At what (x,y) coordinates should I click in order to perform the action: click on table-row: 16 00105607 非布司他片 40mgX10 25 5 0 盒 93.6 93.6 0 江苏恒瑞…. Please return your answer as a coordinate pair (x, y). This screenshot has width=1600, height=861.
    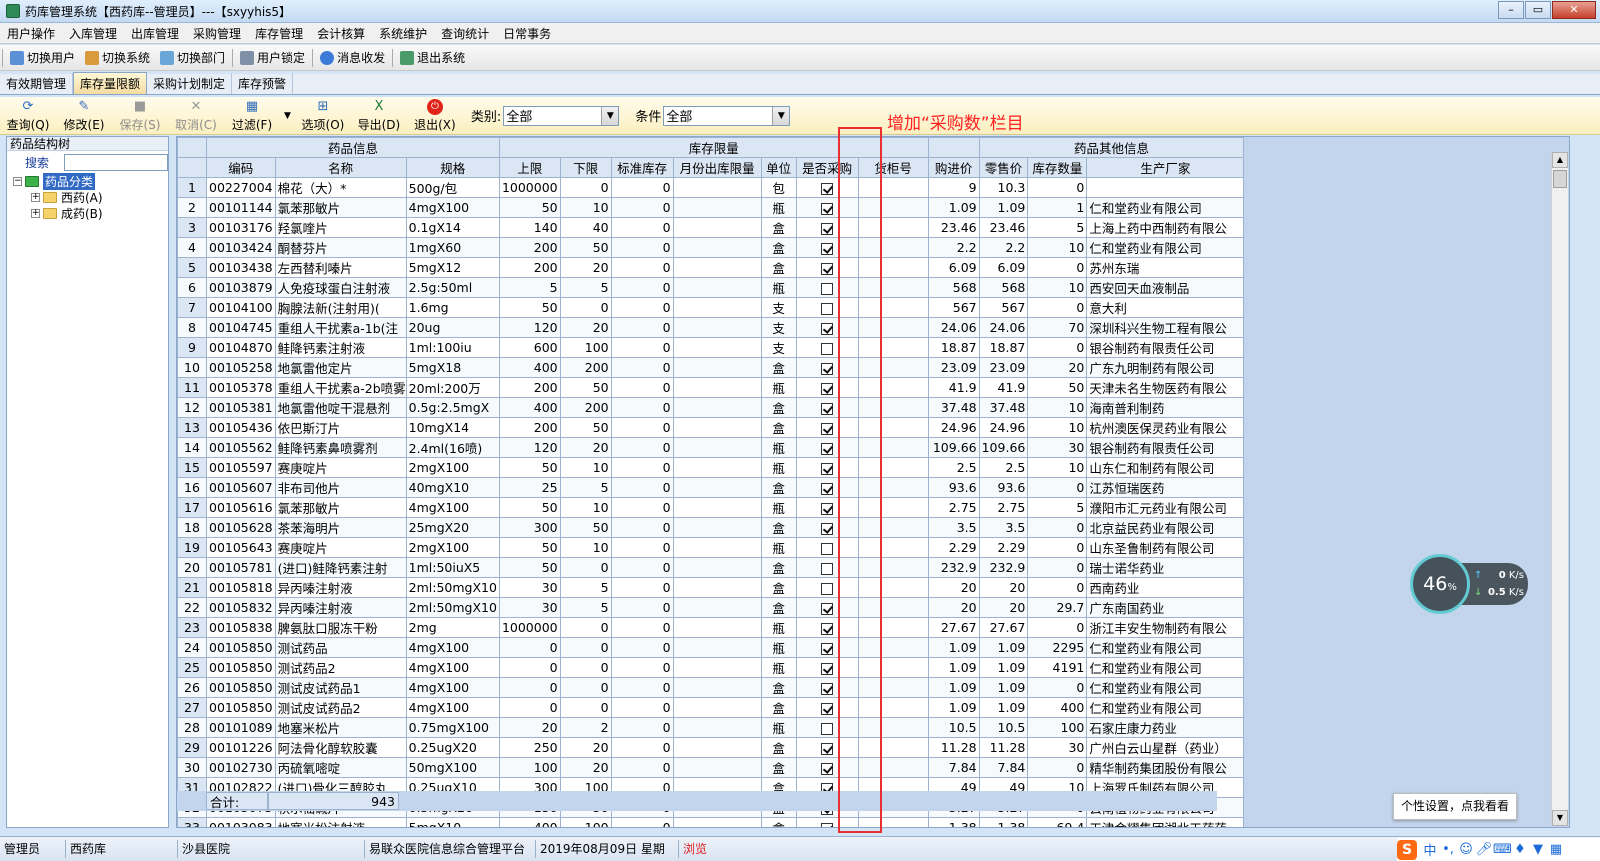
    Looking at the image, I should click on (711, 487).